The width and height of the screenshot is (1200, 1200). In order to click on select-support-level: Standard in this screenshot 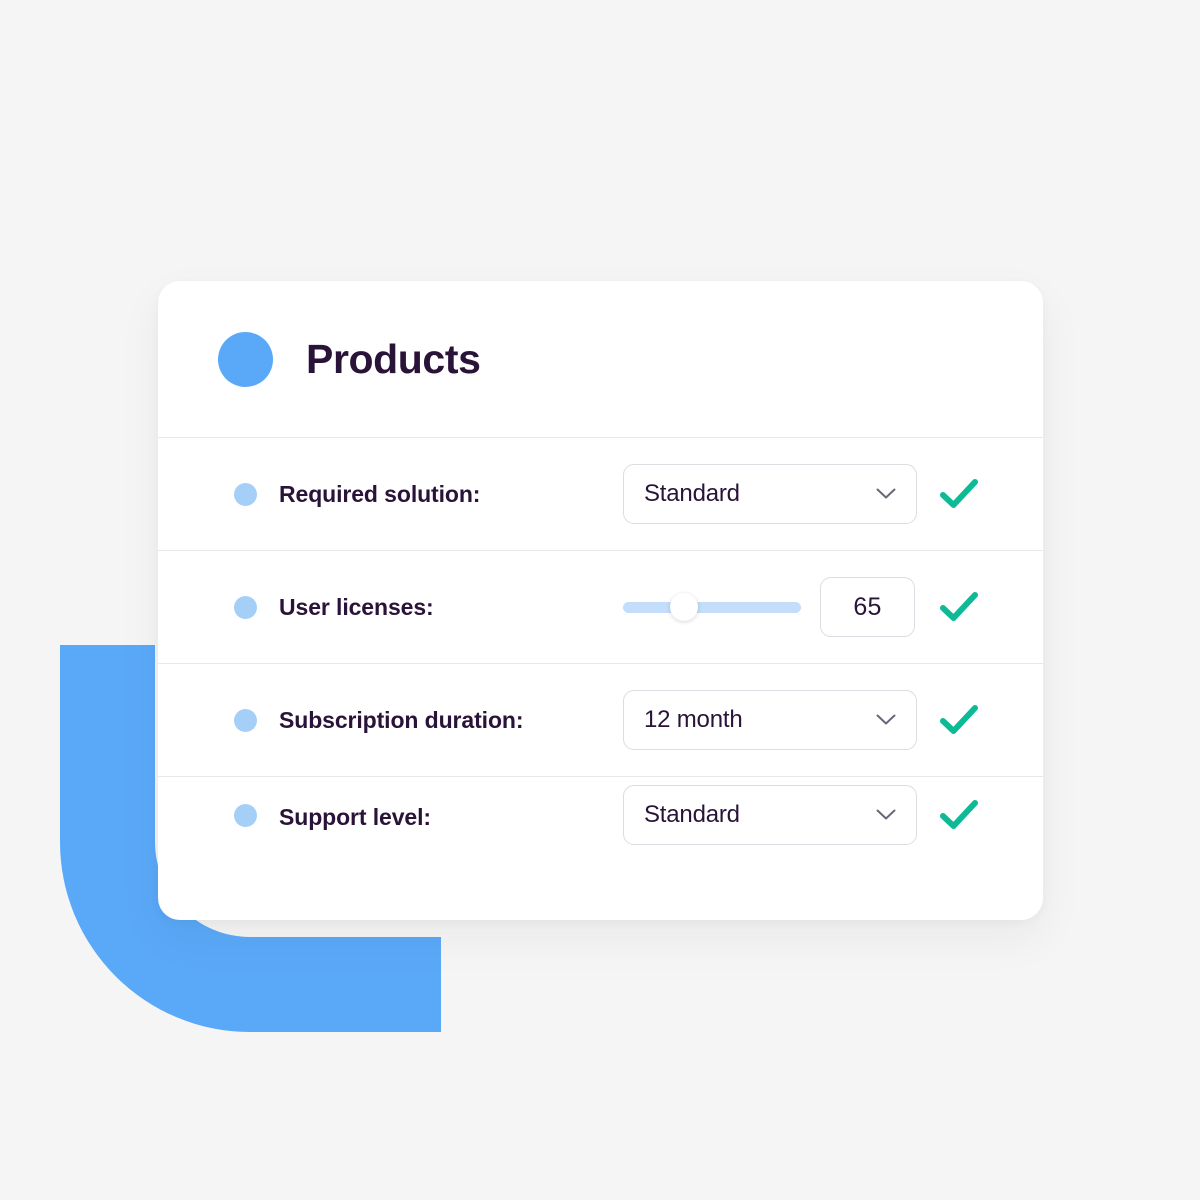, I will do `click(770, 815)`.